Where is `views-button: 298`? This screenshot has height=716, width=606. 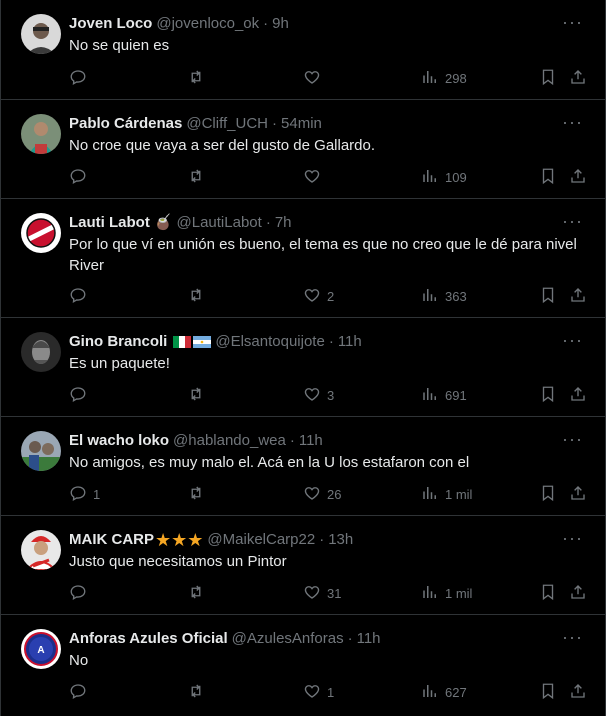
views-button: 298 is located at coordinates (444, 78).